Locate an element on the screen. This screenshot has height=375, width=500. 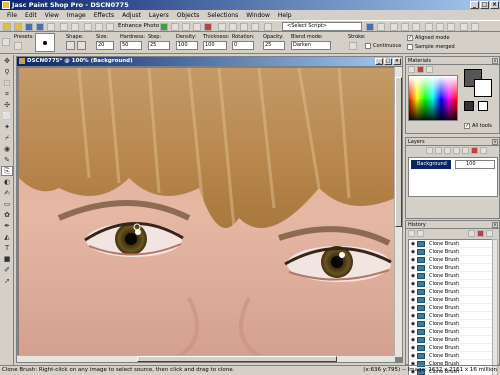
stroke-icon is located at coordinates (353, 46).